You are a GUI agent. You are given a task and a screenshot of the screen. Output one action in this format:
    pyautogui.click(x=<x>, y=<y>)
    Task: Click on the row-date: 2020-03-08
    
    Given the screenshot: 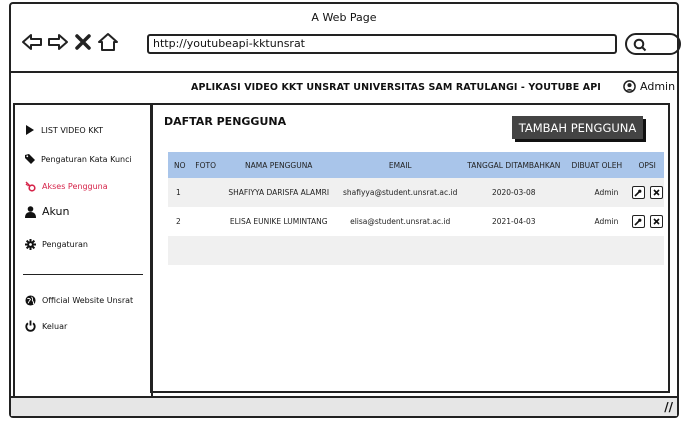 What is the action you would take?
    pyautogui.click(x=513, y=192)
    